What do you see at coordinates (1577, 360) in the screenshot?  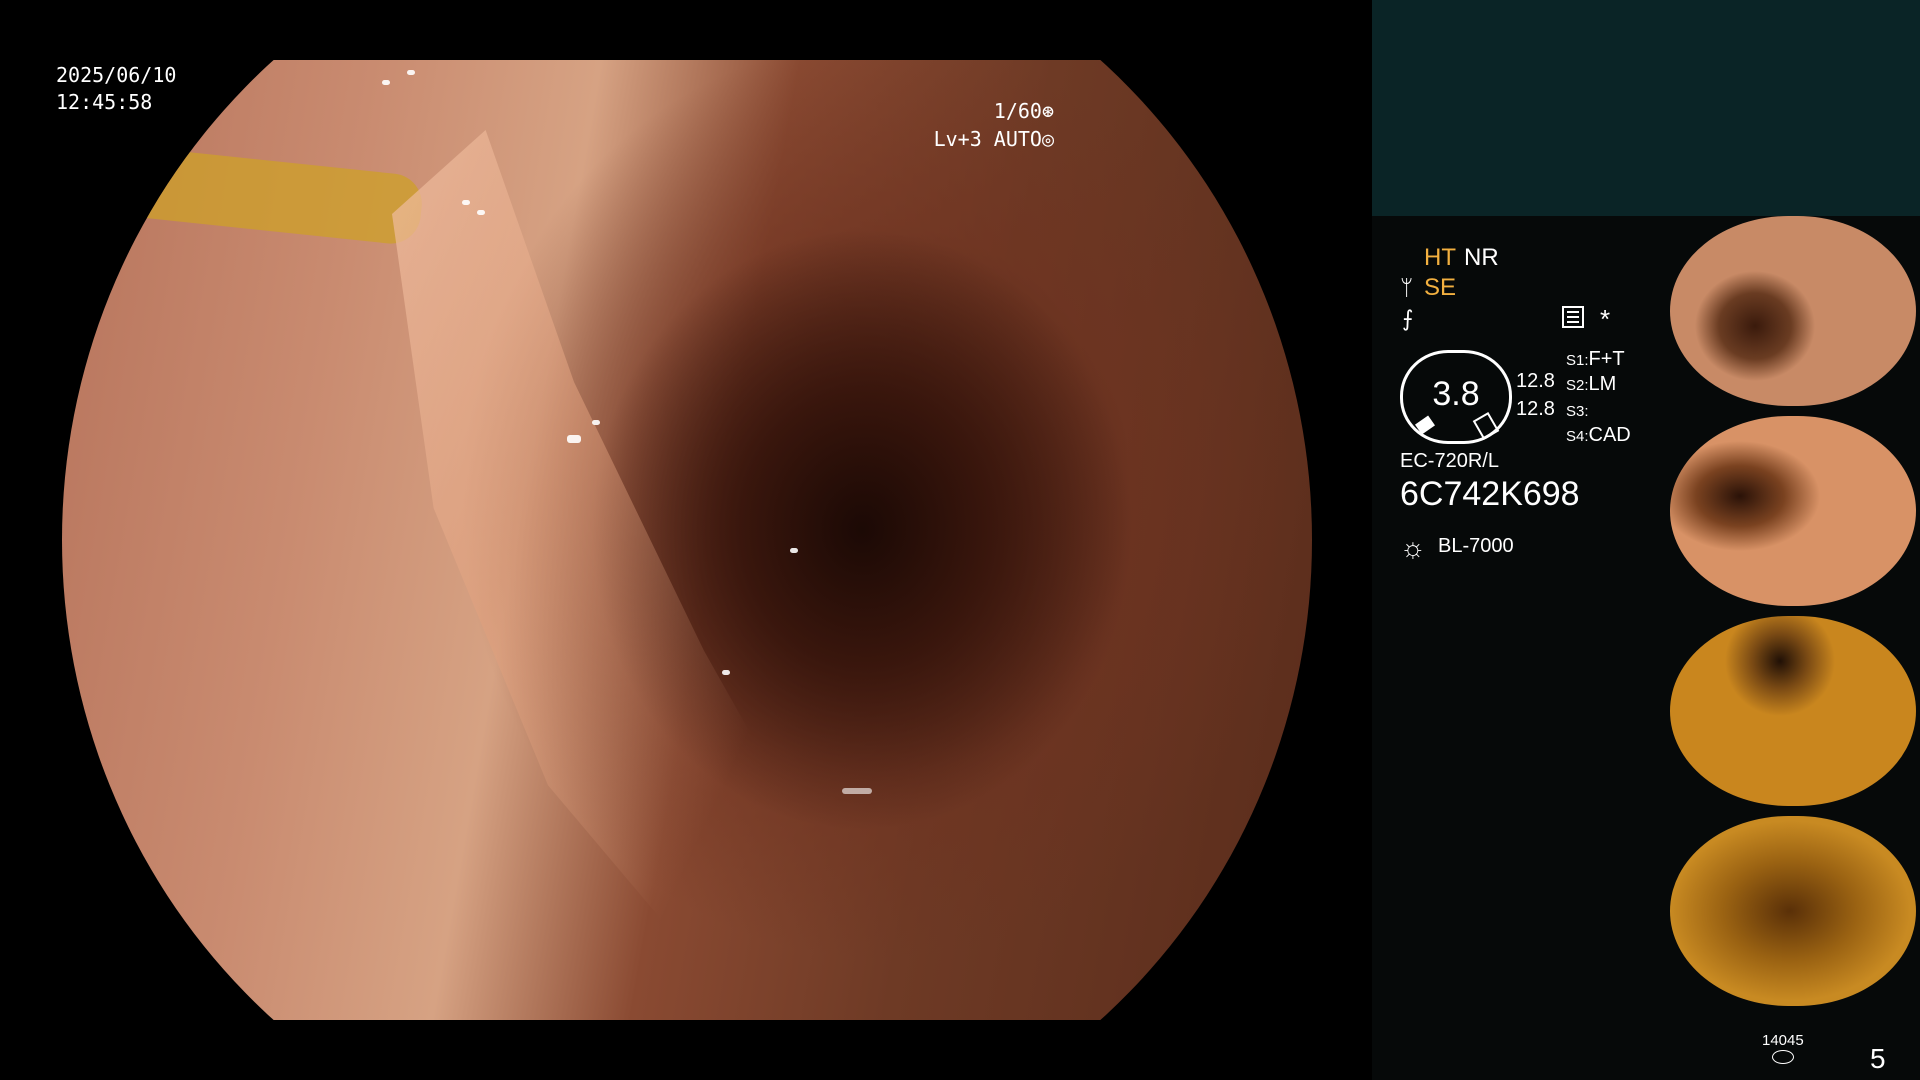 I see `switch-1-label: S1:` at bounding box center [1577, 360].